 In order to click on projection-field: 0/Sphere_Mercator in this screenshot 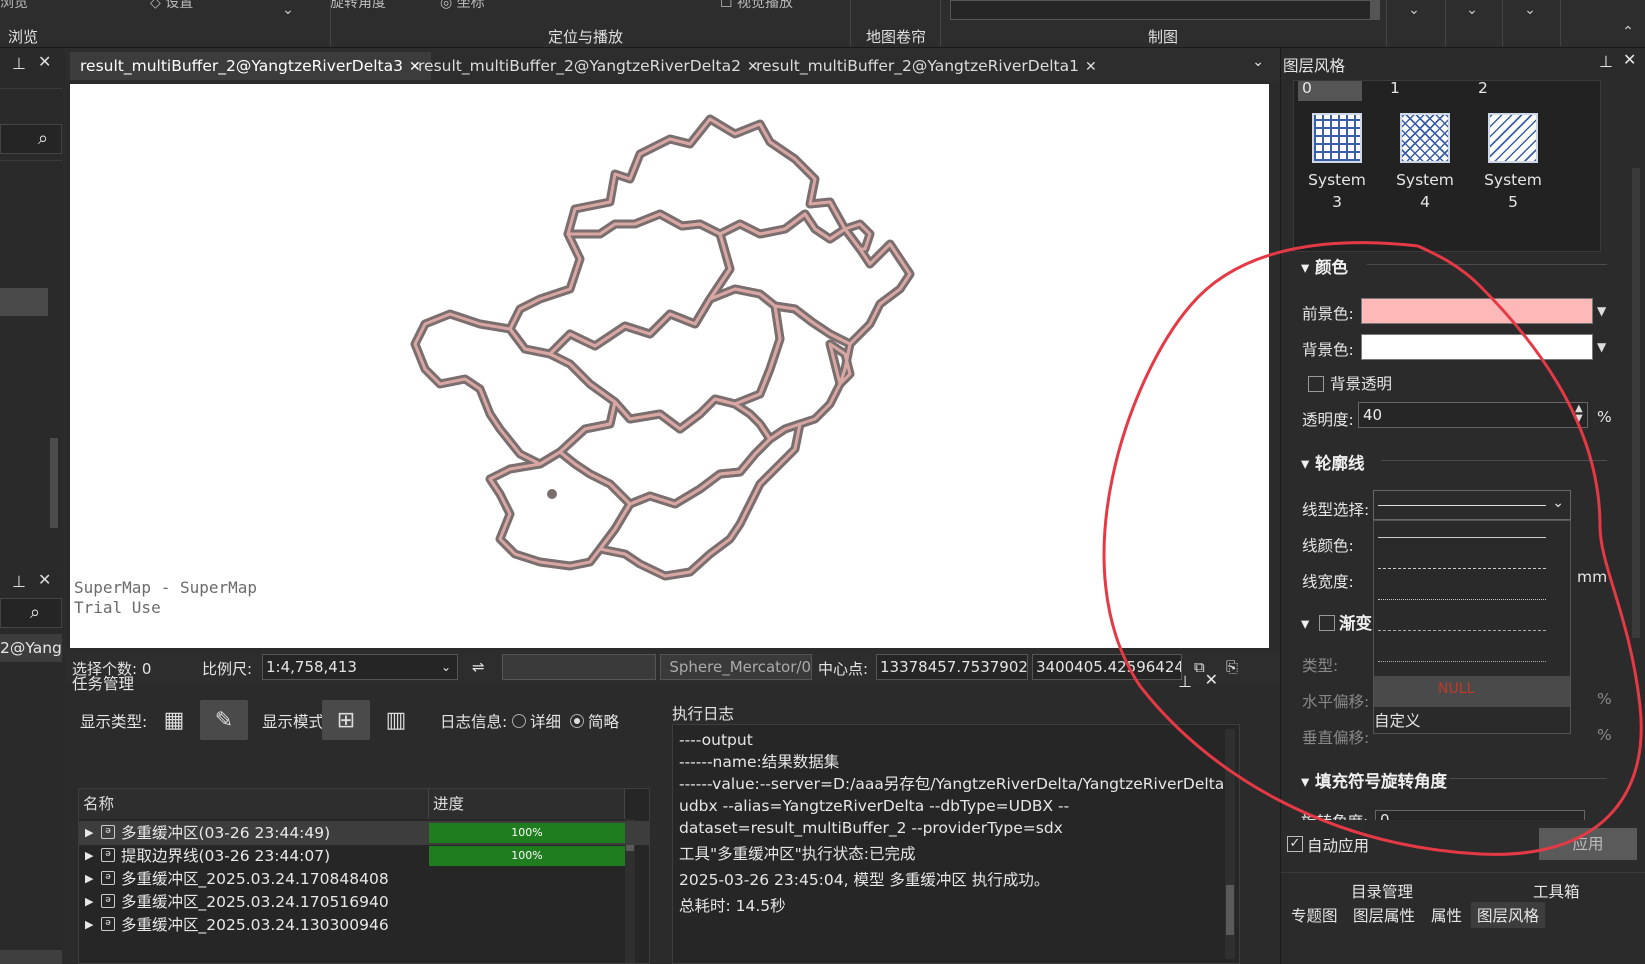, I will do `click(736, 667)`.